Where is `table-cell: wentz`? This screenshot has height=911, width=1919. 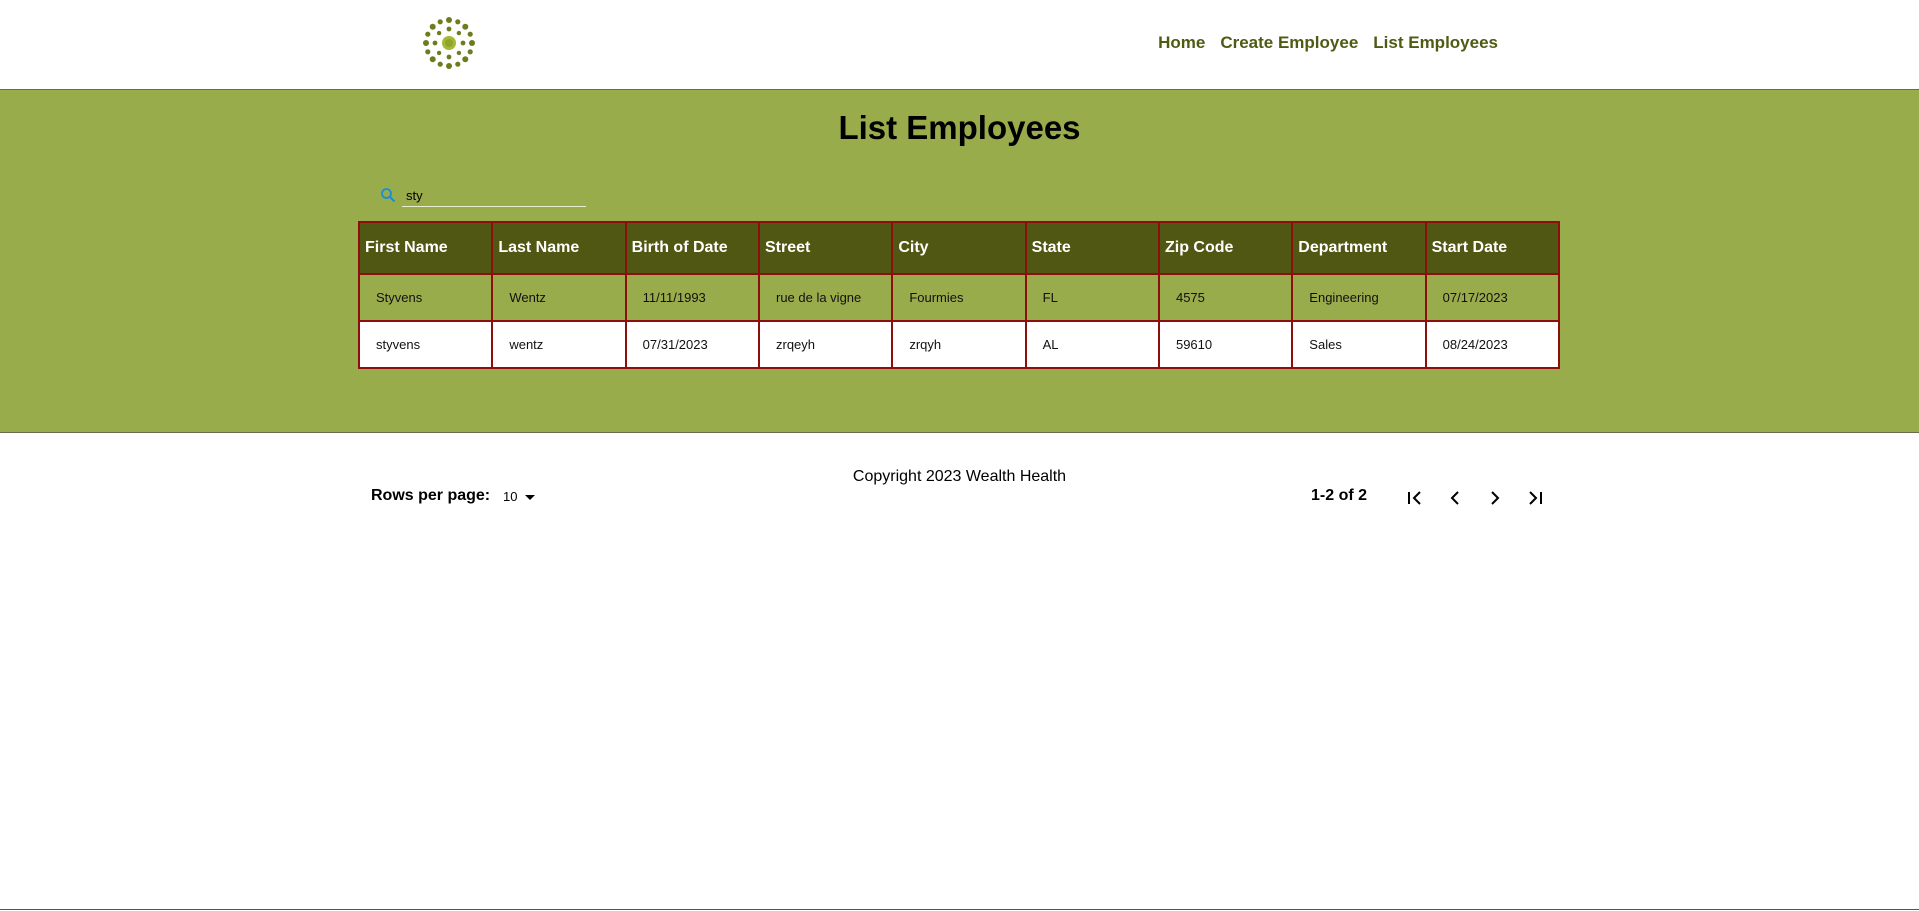
table-cell: wentz is located at coordinates (559, 344).